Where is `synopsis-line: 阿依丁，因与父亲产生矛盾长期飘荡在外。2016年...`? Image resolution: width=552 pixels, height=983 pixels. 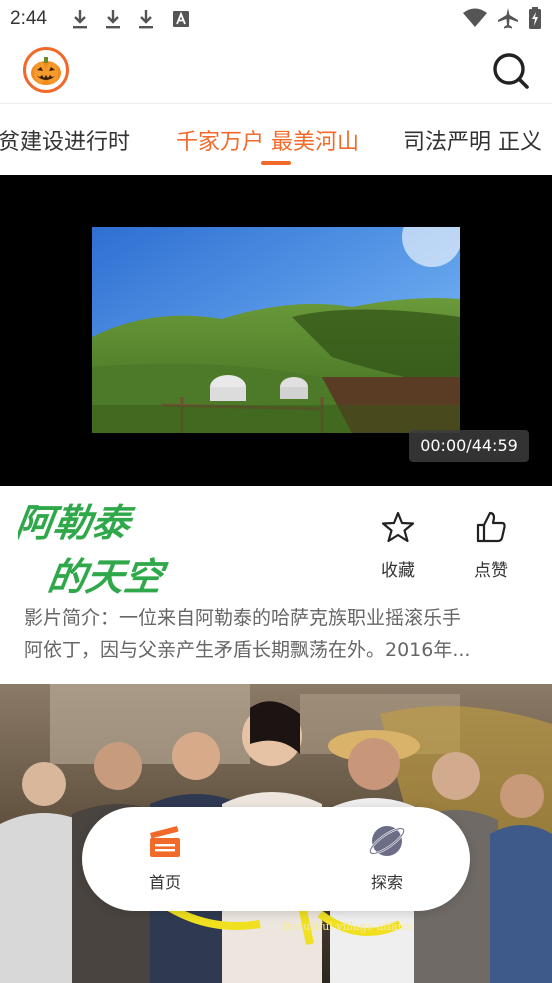 synopsis-line: 阿依丁，因与父亲产生矛盾长期飘荡在外。2016年... is located at coordinates (247, 650).